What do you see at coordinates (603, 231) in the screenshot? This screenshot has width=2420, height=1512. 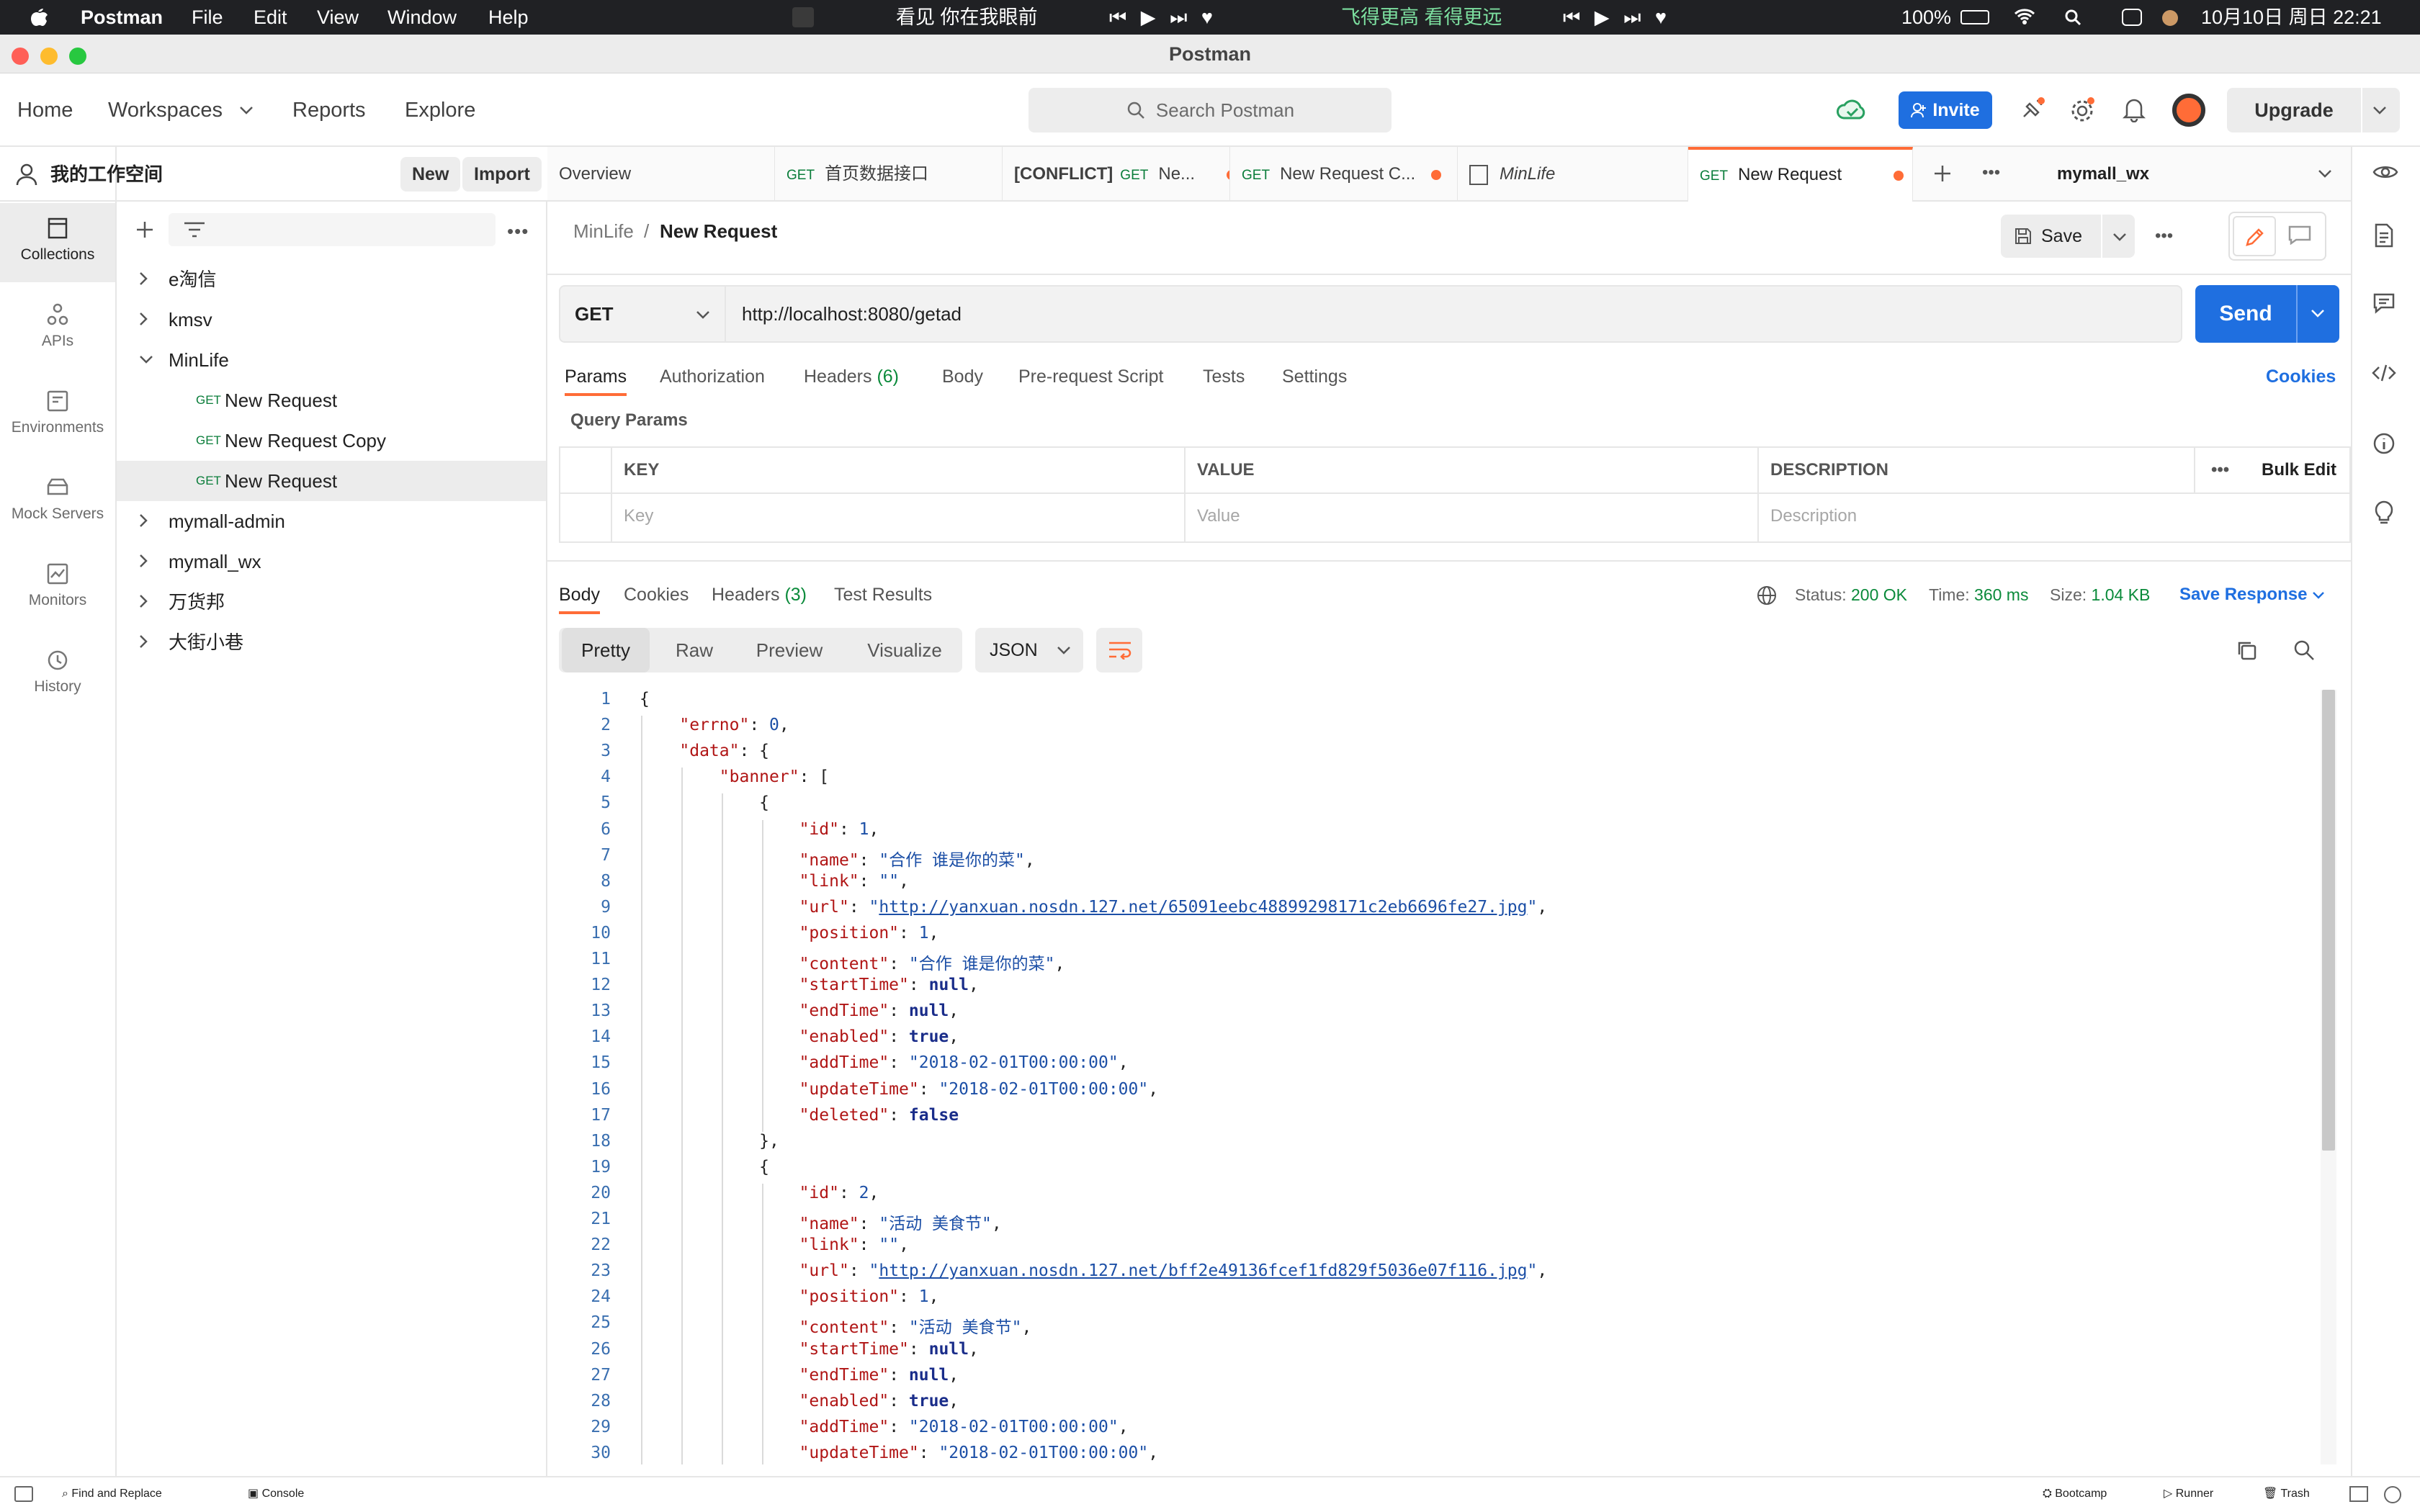 I see `breadcrumb-parent: MinLife` at bounding box center [603, 231].